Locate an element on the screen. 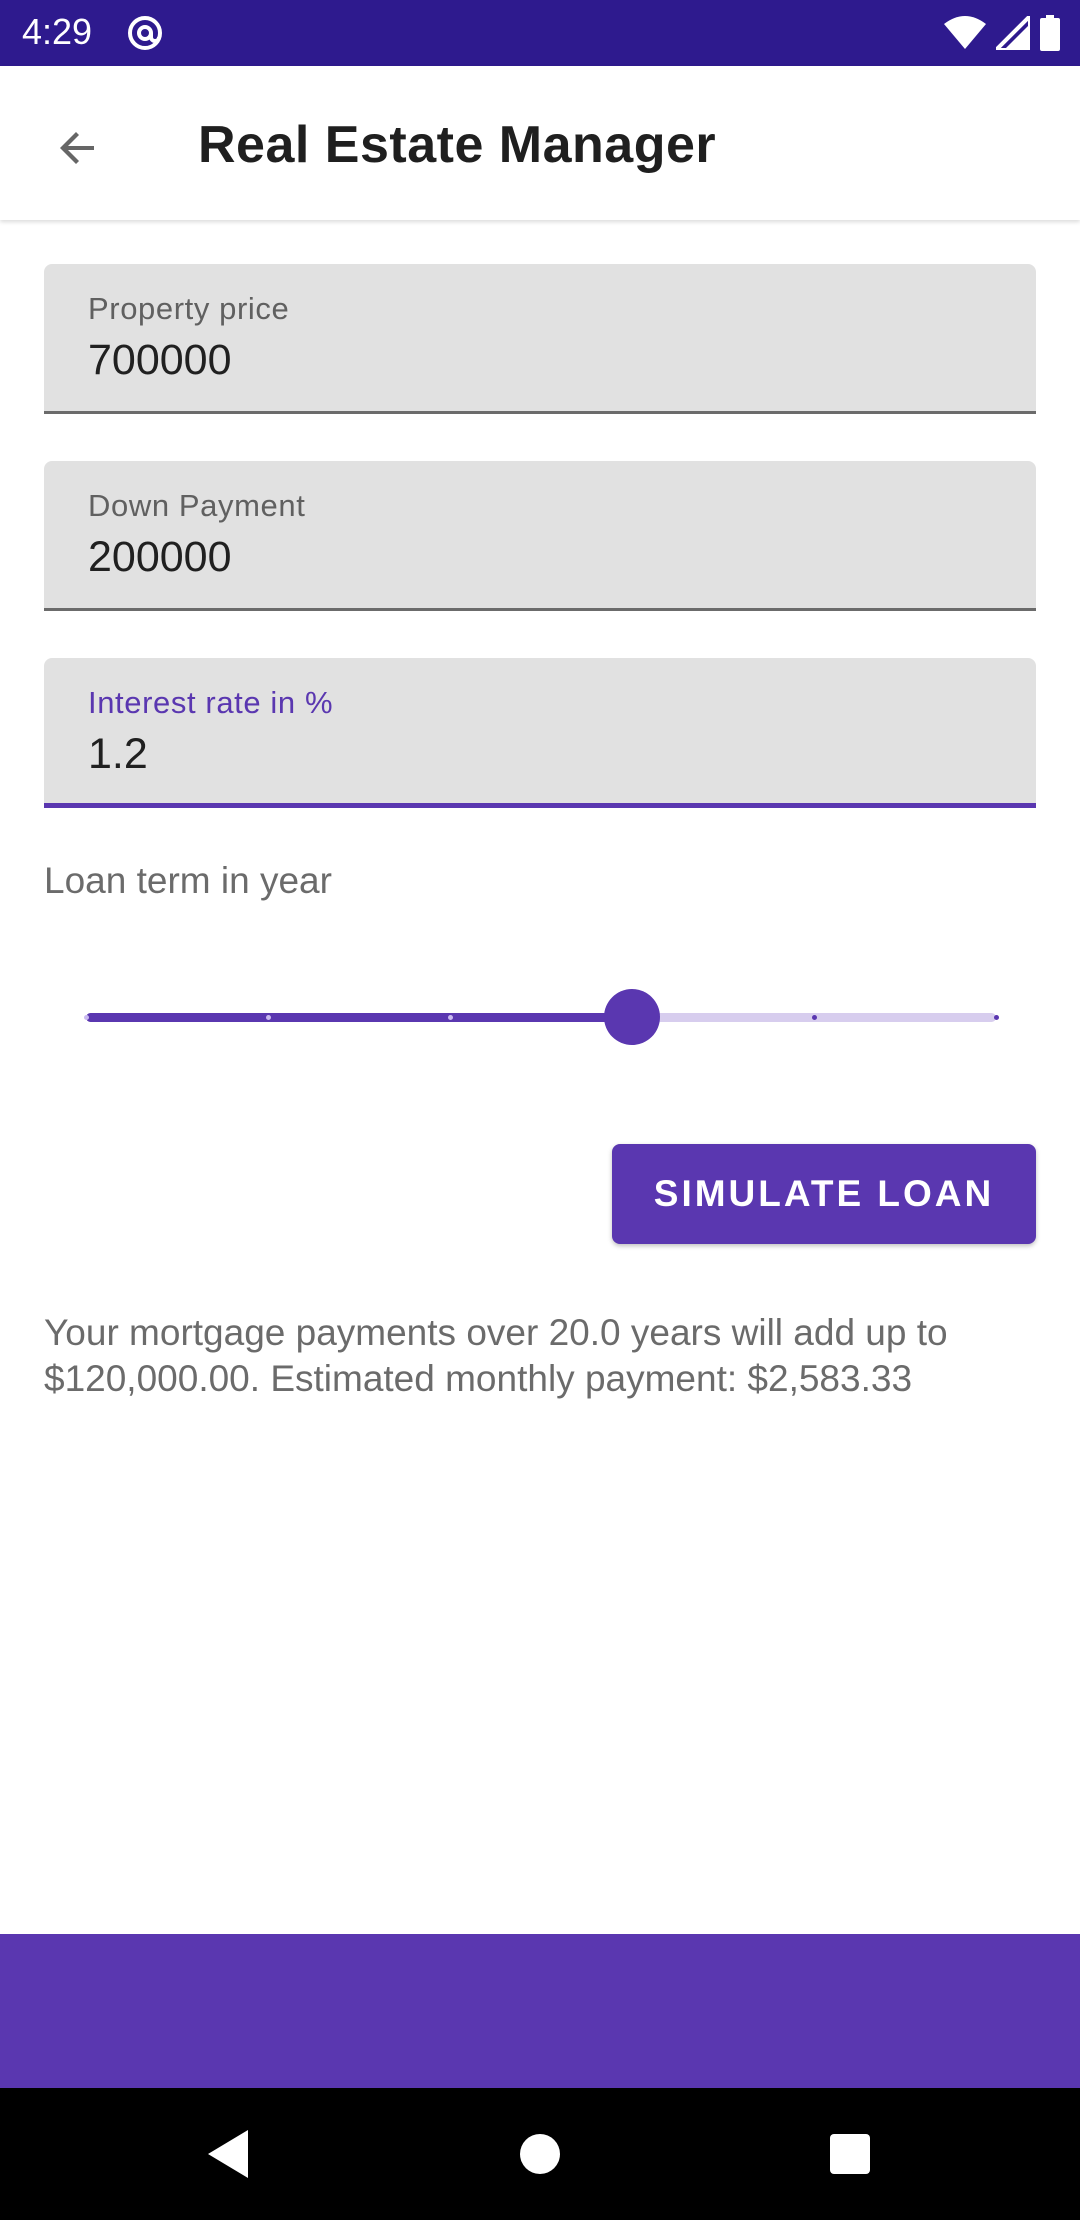  nav-home-icon is located at coordinates (540, 2154).